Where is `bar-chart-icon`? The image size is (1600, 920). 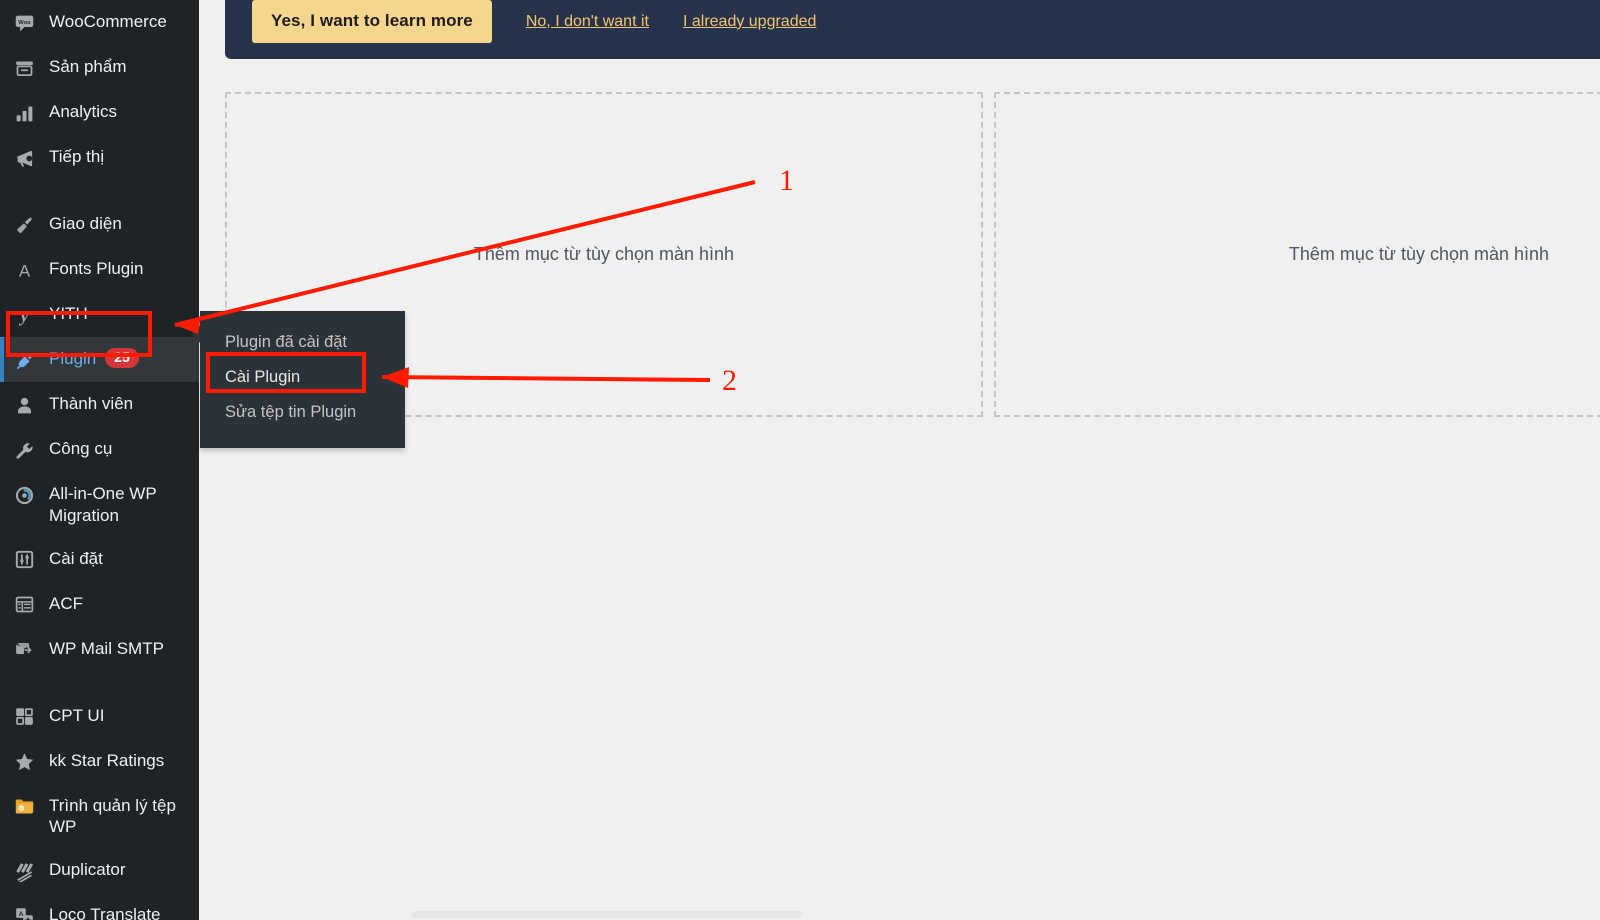
bar-chart-icon is located at coordinates (24, 113).